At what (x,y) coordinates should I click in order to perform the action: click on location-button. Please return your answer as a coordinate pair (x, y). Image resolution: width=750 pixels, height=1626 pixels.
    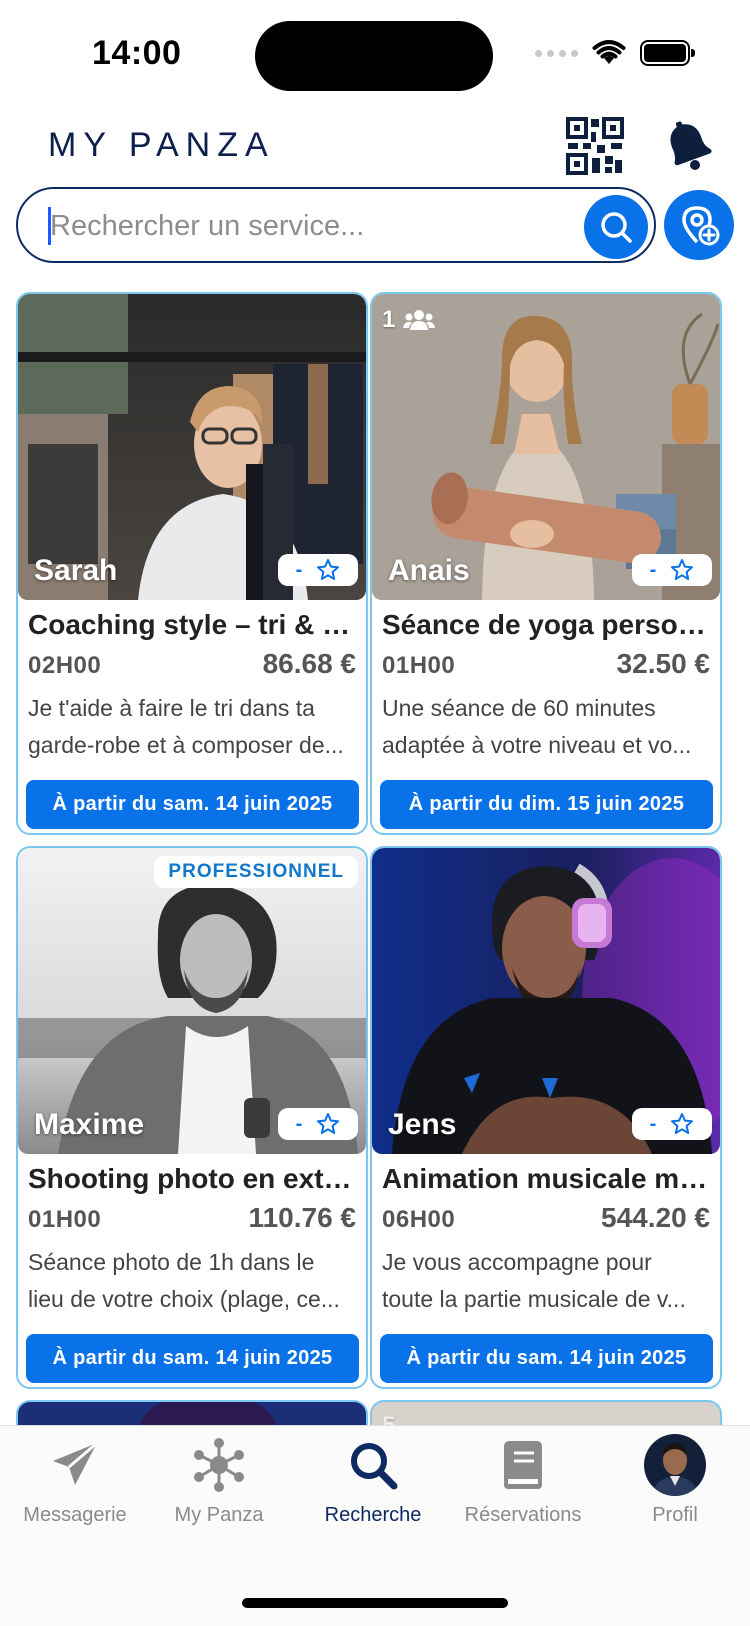
    Looking at the image, I should click on (699, 225).